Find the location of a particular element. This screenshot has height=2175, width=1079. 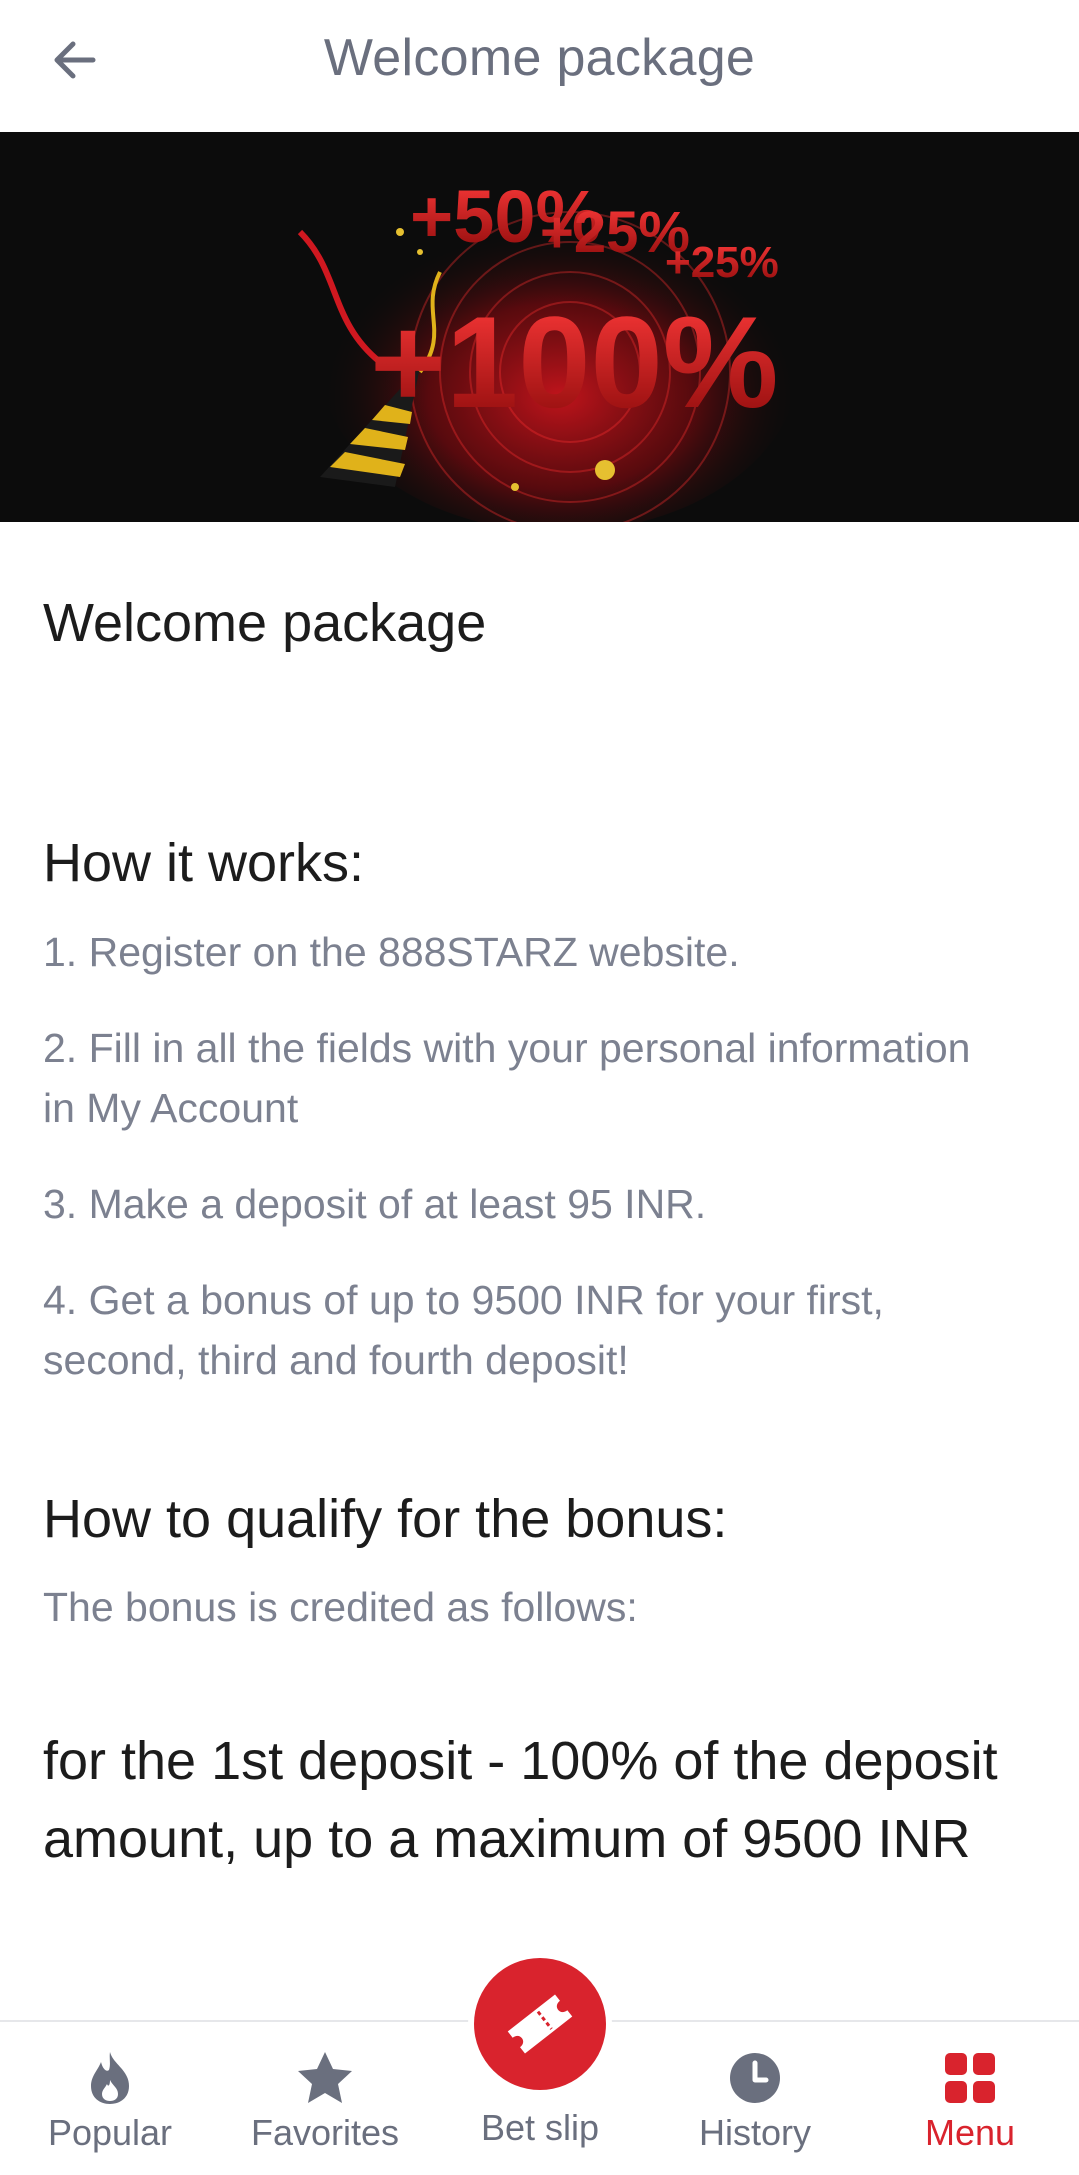

banner-plus25-small-text: +25% is located at coordinates (722, 262).